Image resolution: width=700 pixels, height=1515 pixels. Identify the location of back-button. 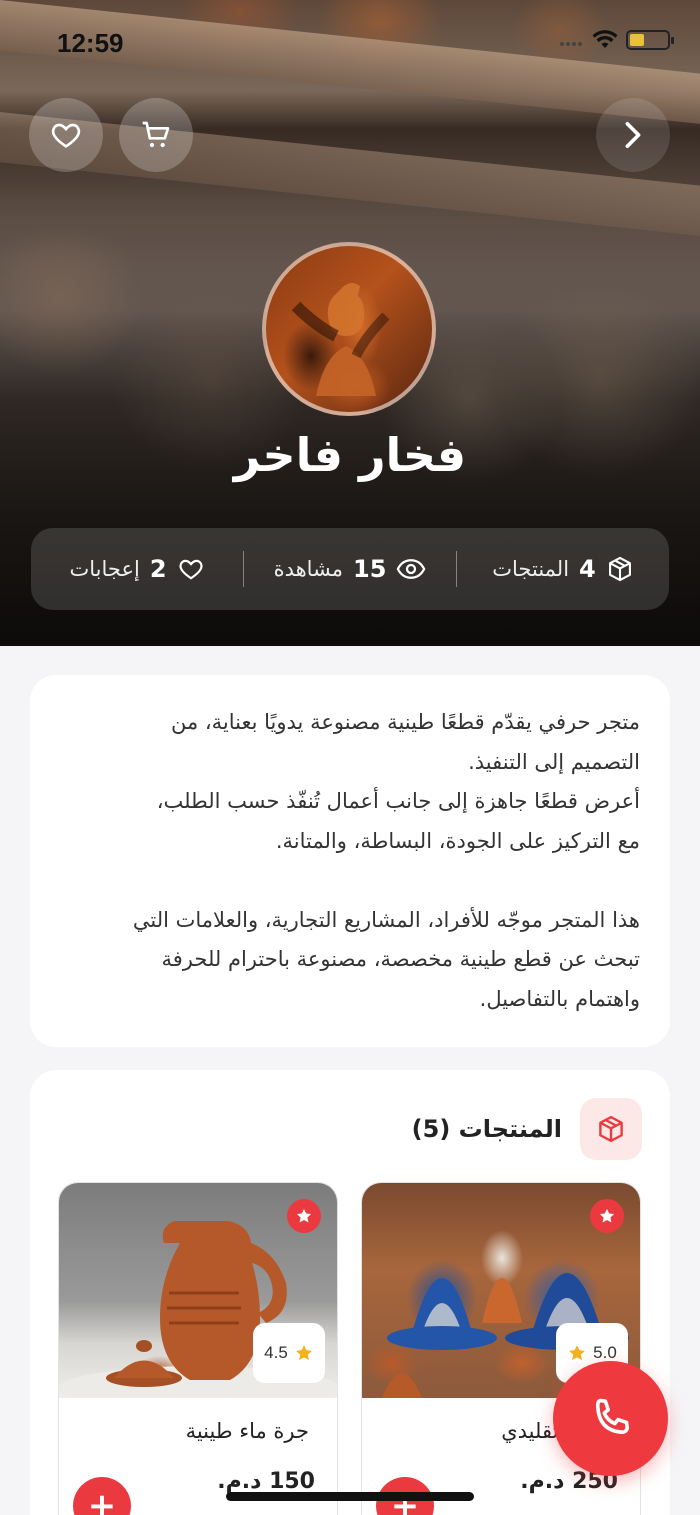
(633, 135).